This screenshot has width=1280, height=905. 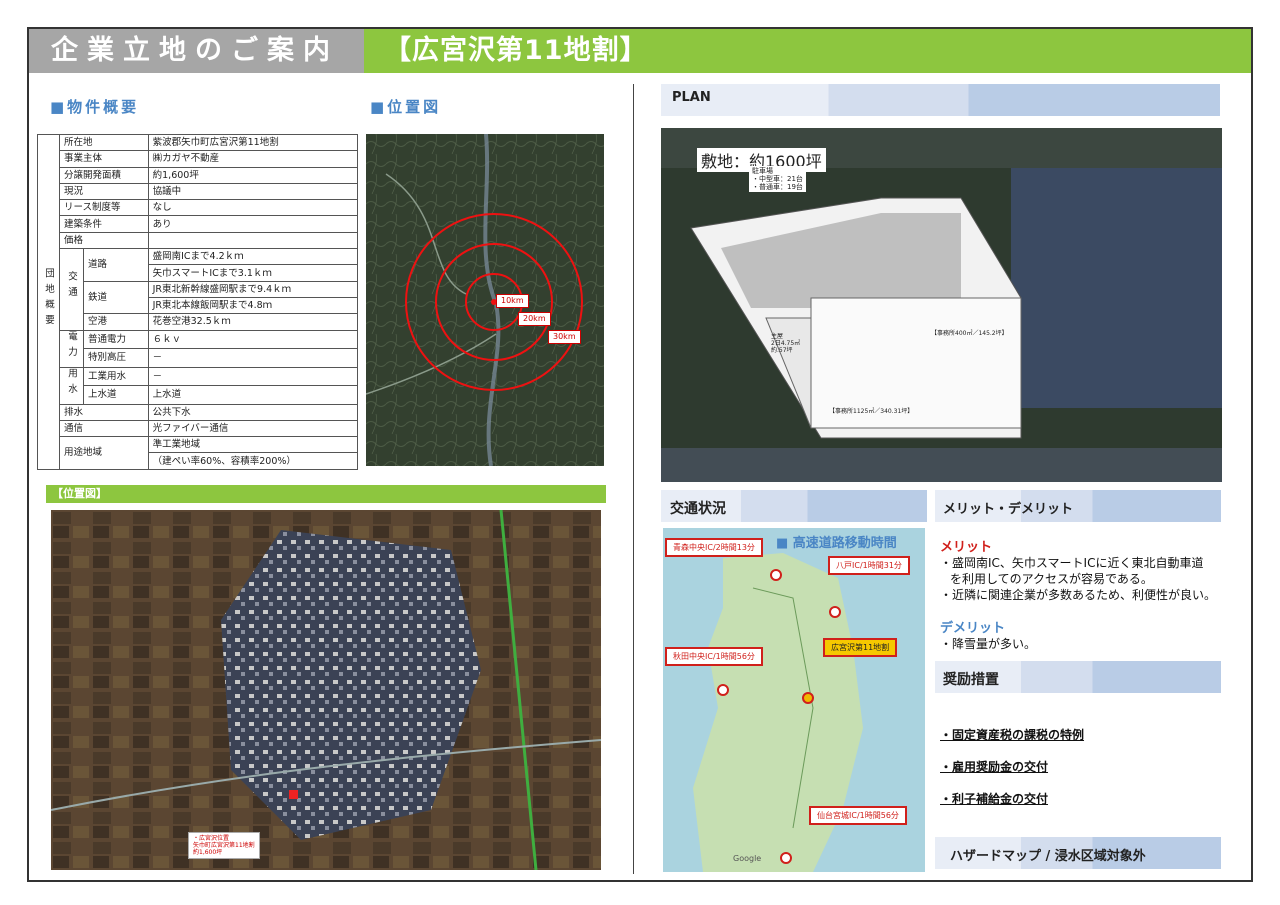 What do you see at coordinates (253, 376) in the screenshot?
I see `water-ind-value: －` at bounding box center [253, 376].